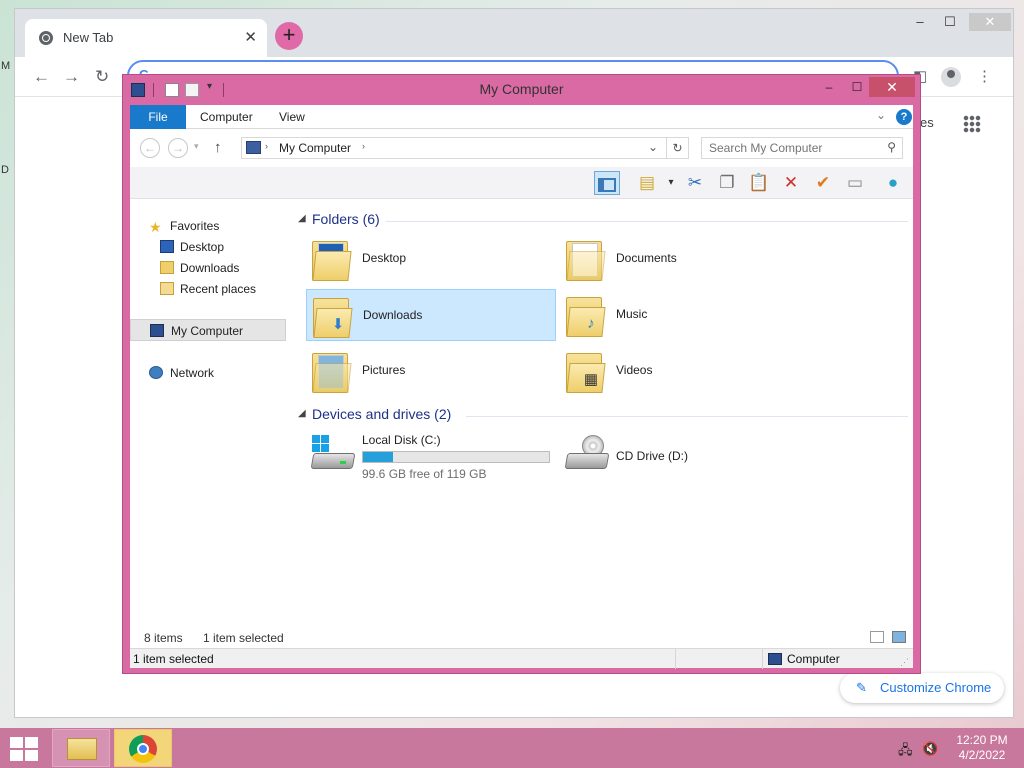 The height and width of the screenshot is (768, 1024). Describe the element at coordinates (167, 246) in the screenshot. I see `desktop-icon` at that location.